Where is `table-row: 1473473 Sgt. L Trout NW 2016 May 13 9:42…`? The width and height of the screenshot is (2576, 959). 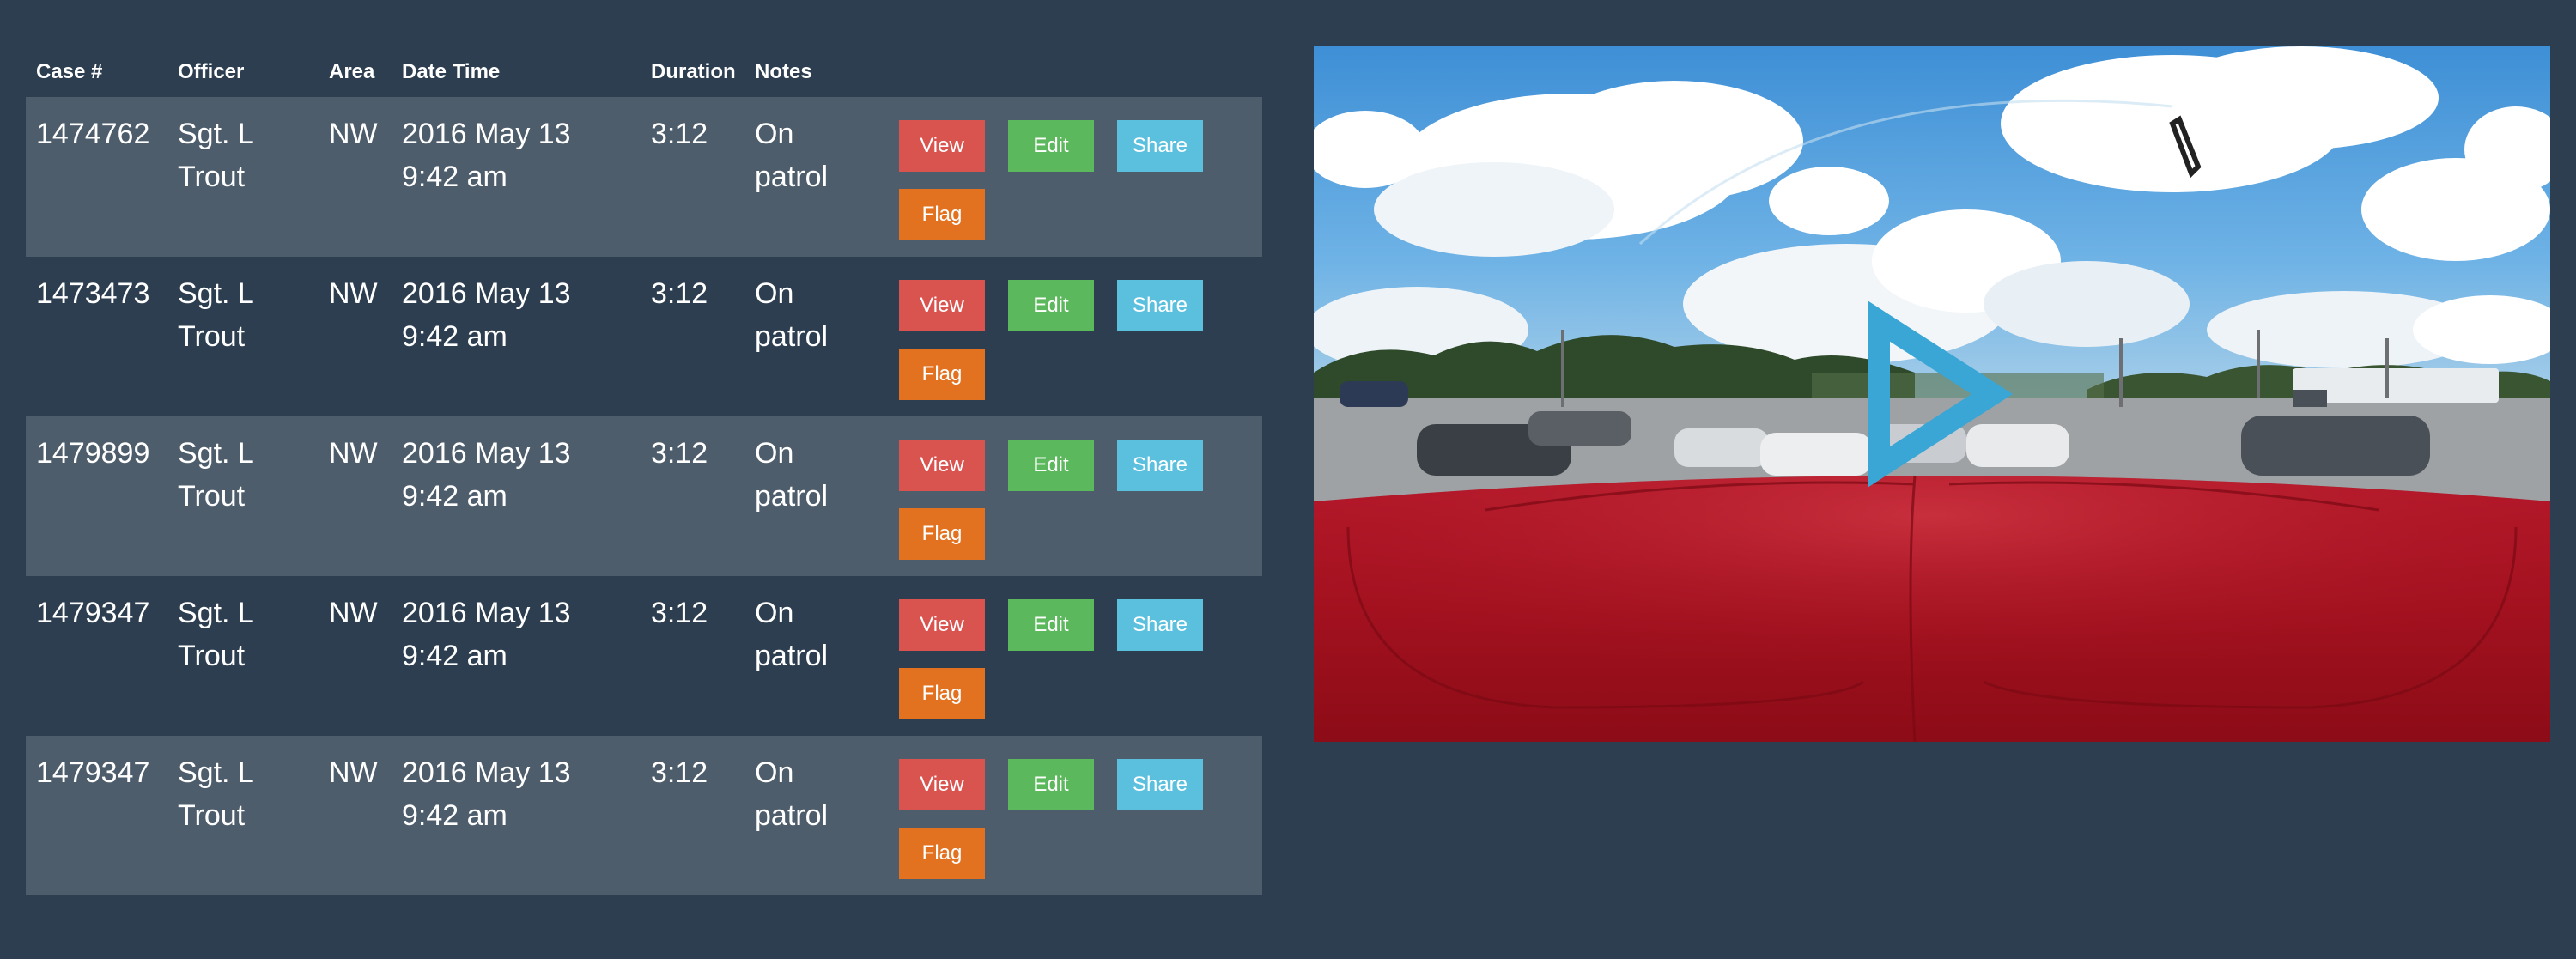 table-row: 1473473 Sgt. L Trout NW 2016 May 13 9:42… is located at coordinates (644, 336).